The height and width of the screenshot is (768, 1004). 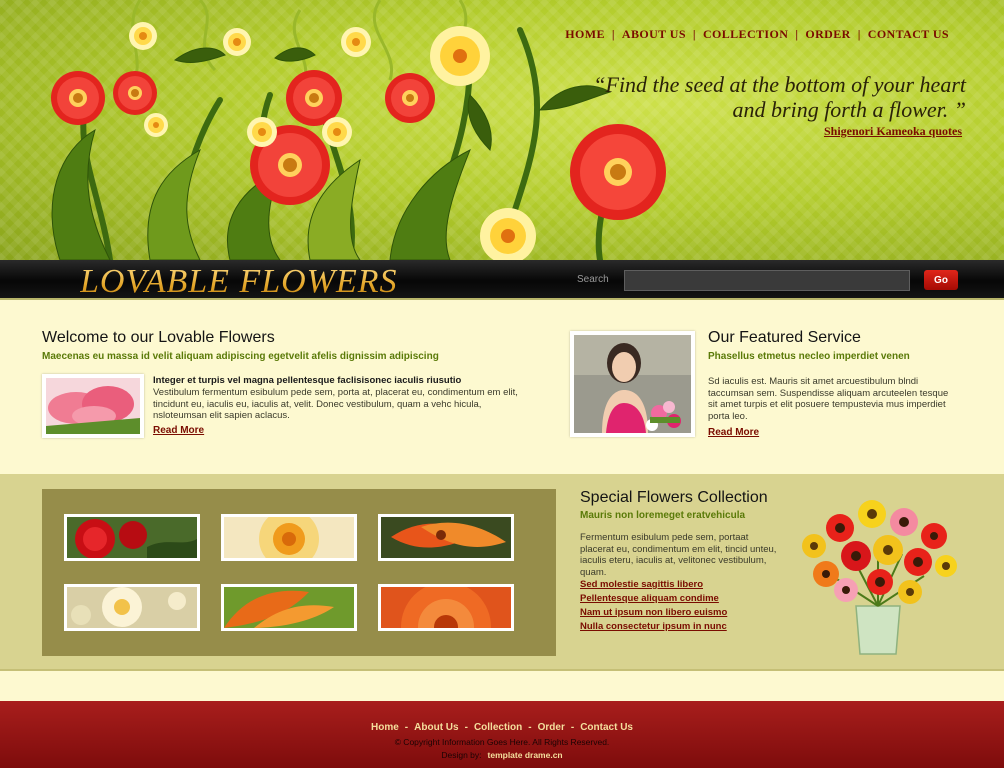 What do you see at coordinates (551, 727) in the screenshot?
I see `footer-order-link: Order` at bounding box center [551, 727].